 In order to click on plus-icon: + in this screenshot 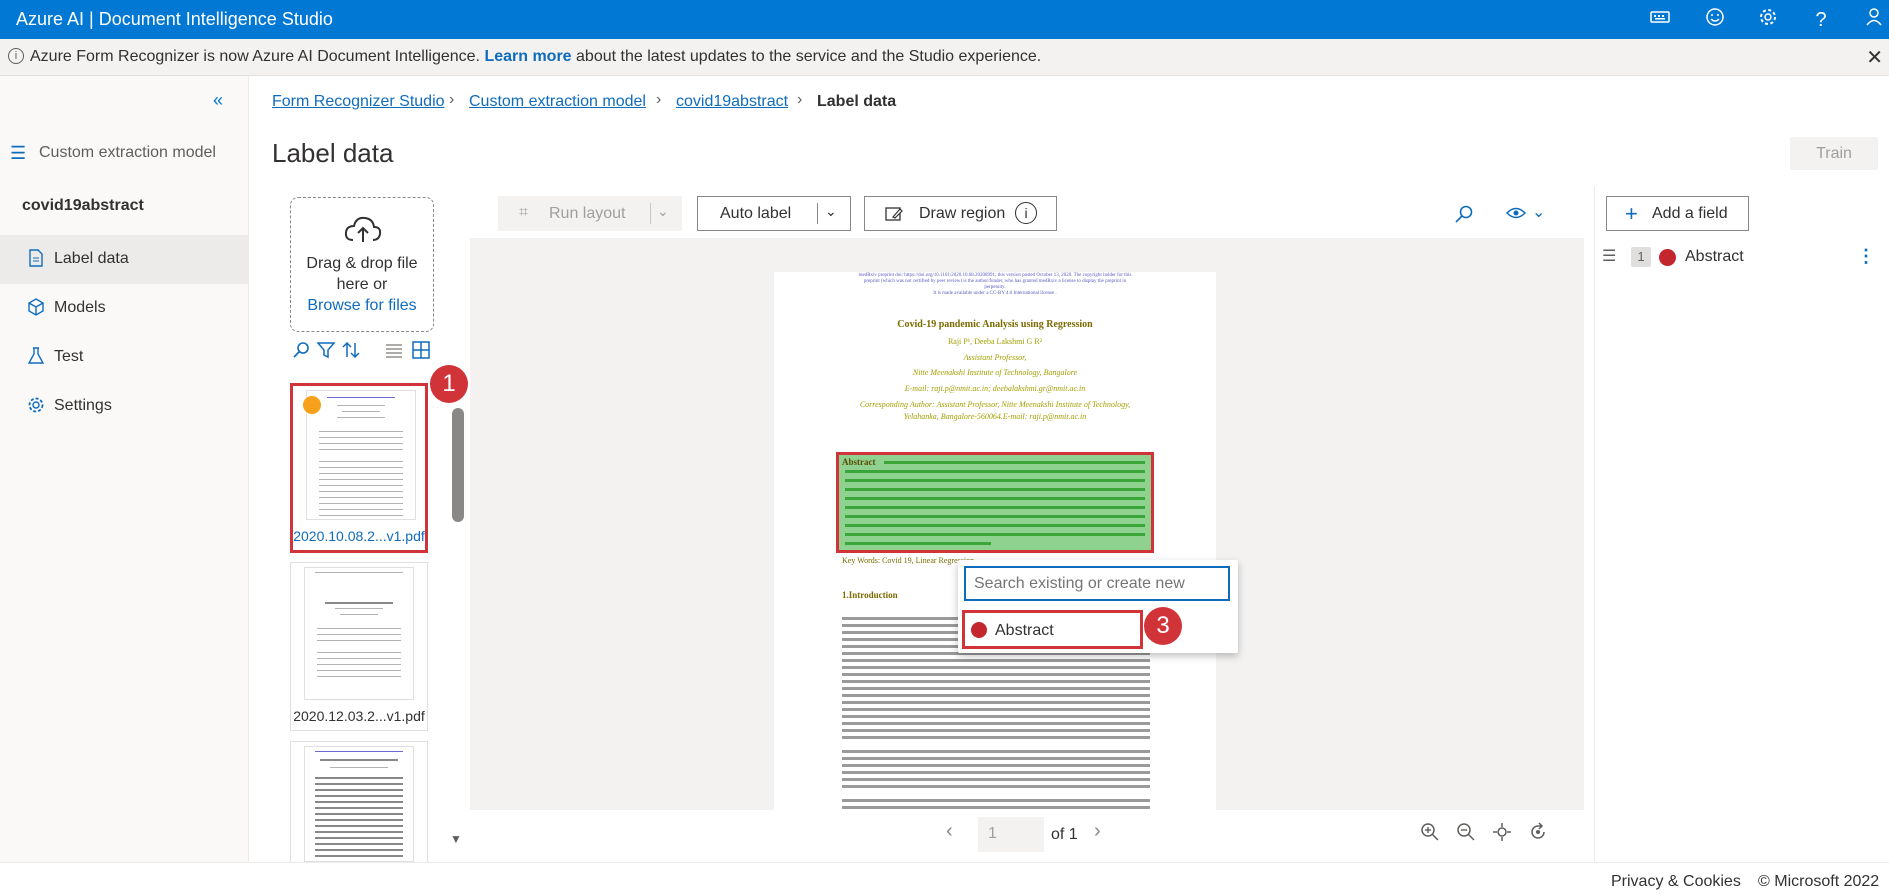, I will do `click(1631, 213)`.